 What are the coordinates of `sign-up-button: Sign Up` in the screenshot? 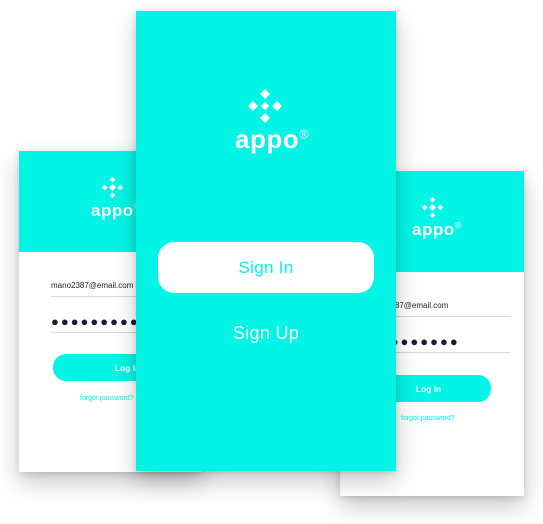 It's located at (266, 333).